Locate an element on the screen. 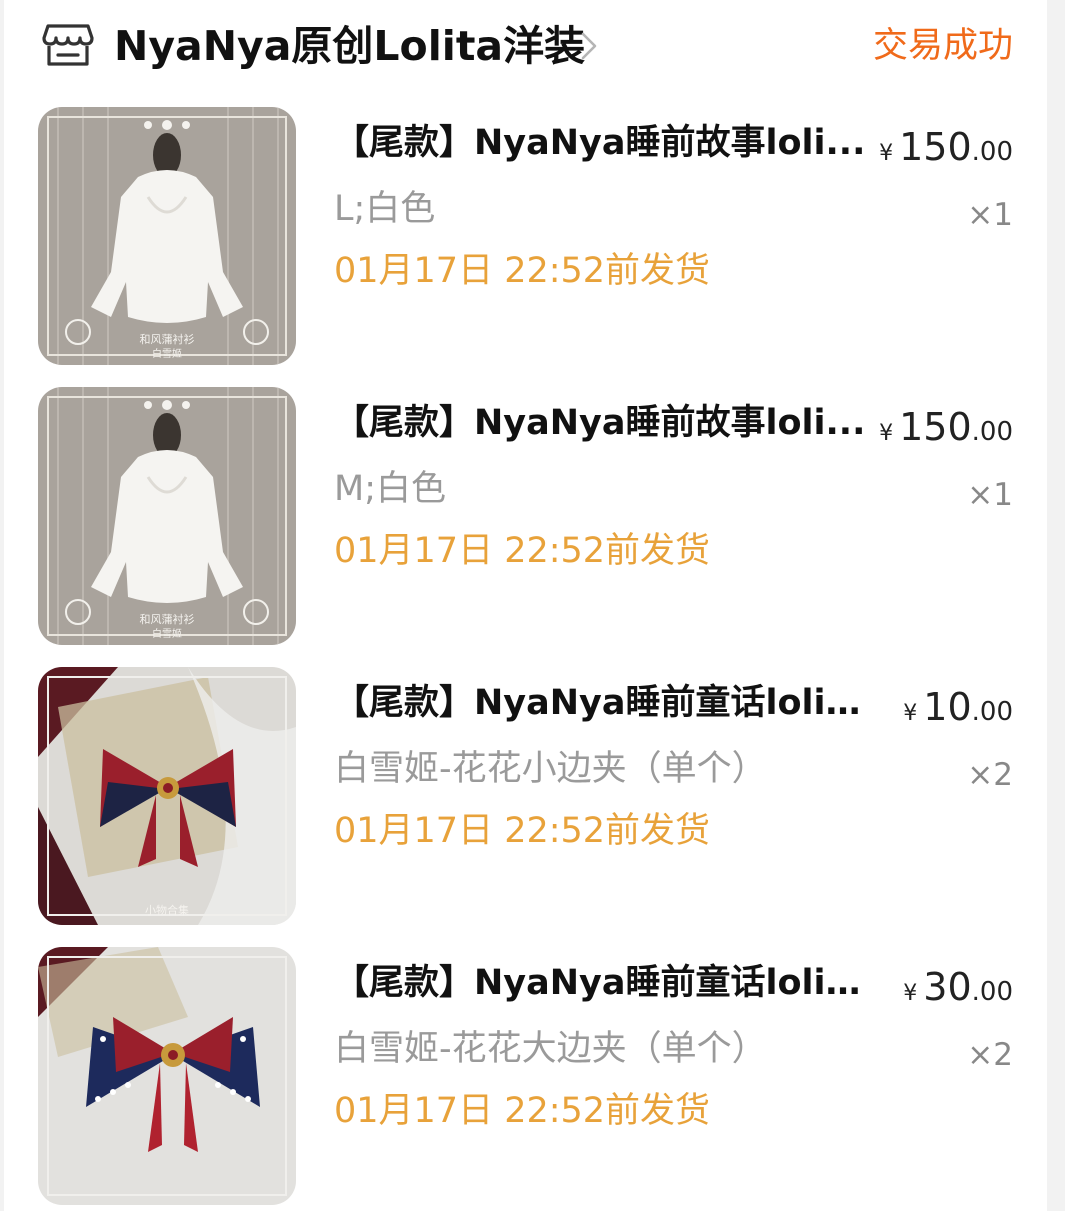 The image size is (1065, 1211). product-price: ¥30.00 is located at coordinates (958, 991).